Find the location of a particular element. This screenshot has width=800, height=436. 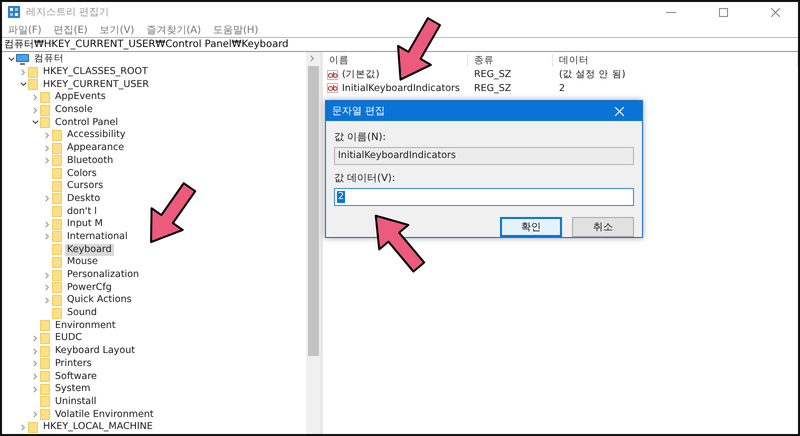

table-cell-text: (값 설정 안 됨) is located at coordinates (592, 75).